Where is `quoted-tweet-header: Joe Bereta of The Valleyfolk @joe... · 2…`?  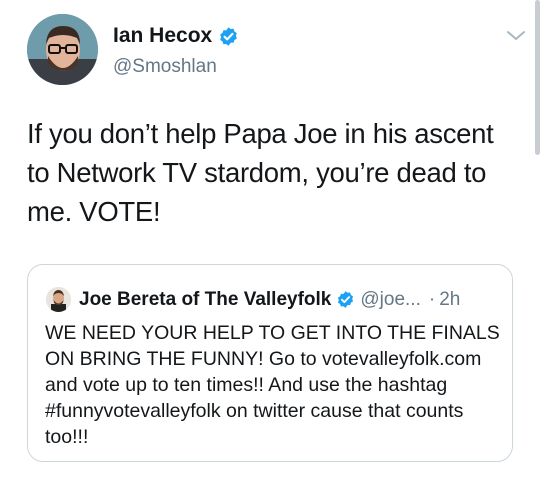 quoted-tweet-header: Joe Bereta of The Valleyfolk @joe... · 2… is located at coordinates (253, 299).